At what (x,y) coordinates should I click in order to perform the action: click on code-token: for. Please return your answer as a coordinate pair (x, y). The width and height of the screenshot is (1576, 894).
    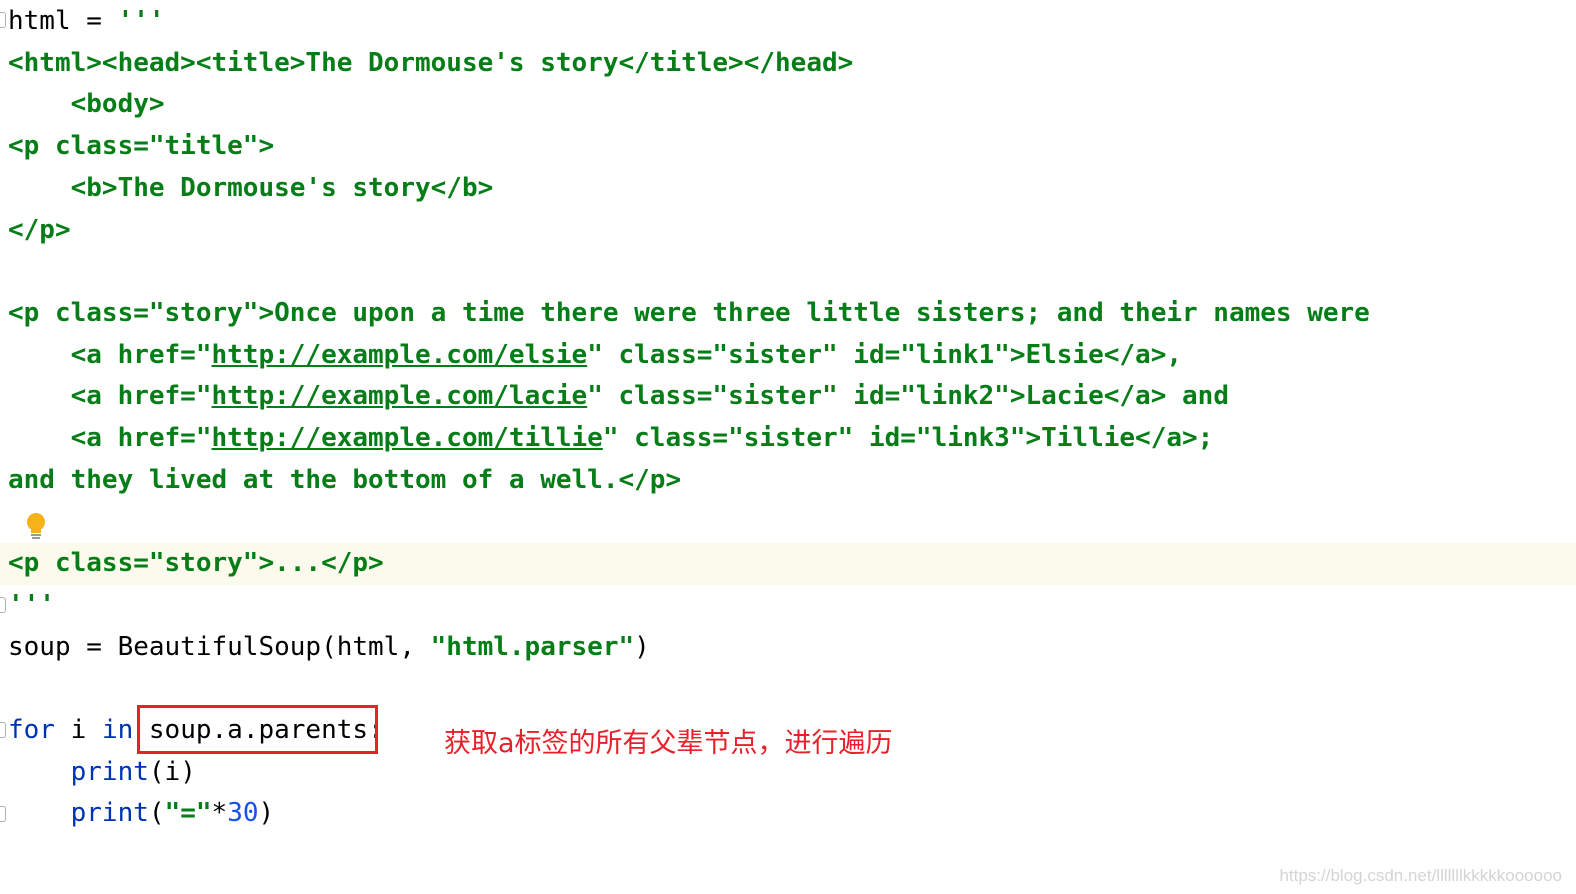
    Looking at the image, I should click on (31, 730).